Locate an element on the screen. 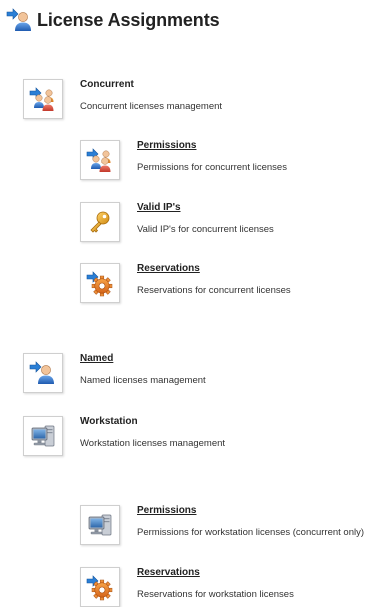  workstation-title: Workstation is located at coordinates (152, 422).